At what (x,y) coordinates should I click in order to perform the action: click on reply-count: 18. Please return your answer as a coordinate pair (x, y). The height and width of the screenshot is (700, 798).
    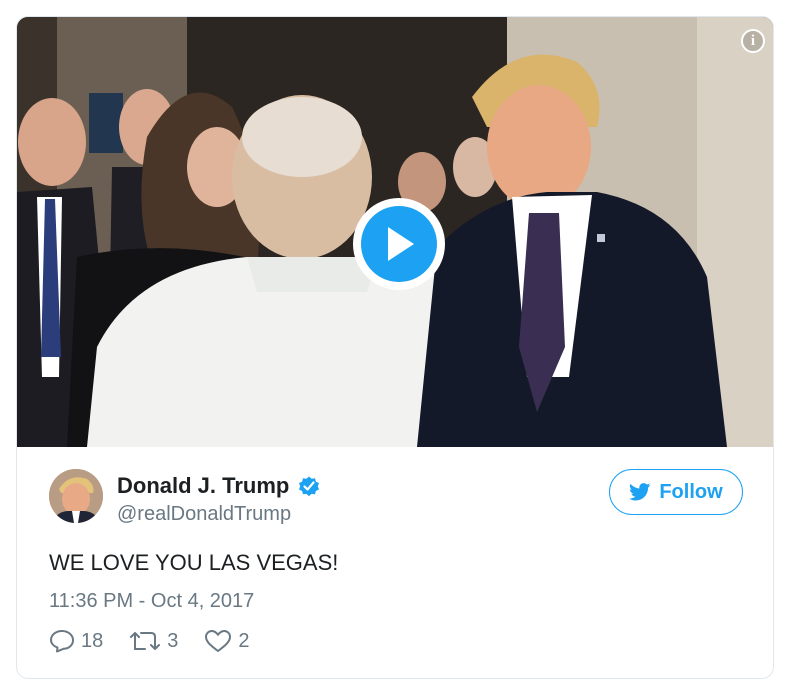
    Looking at the image, I should click on (92, 640).